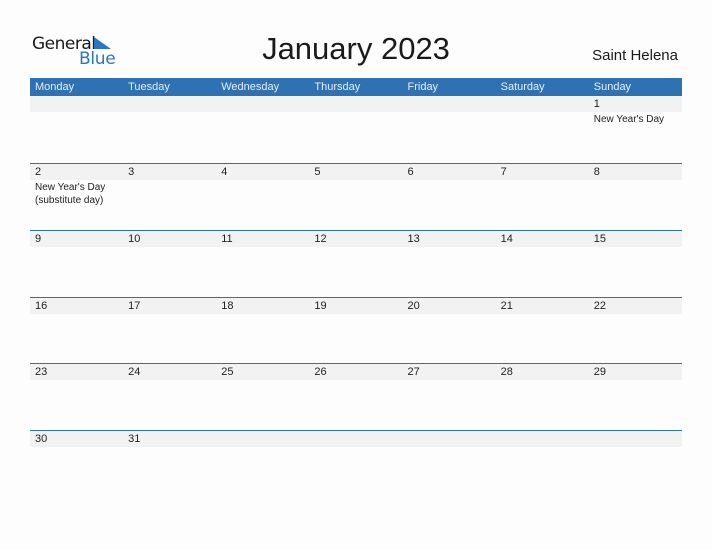  I want to click on day-number: 8, so click(596, 172).